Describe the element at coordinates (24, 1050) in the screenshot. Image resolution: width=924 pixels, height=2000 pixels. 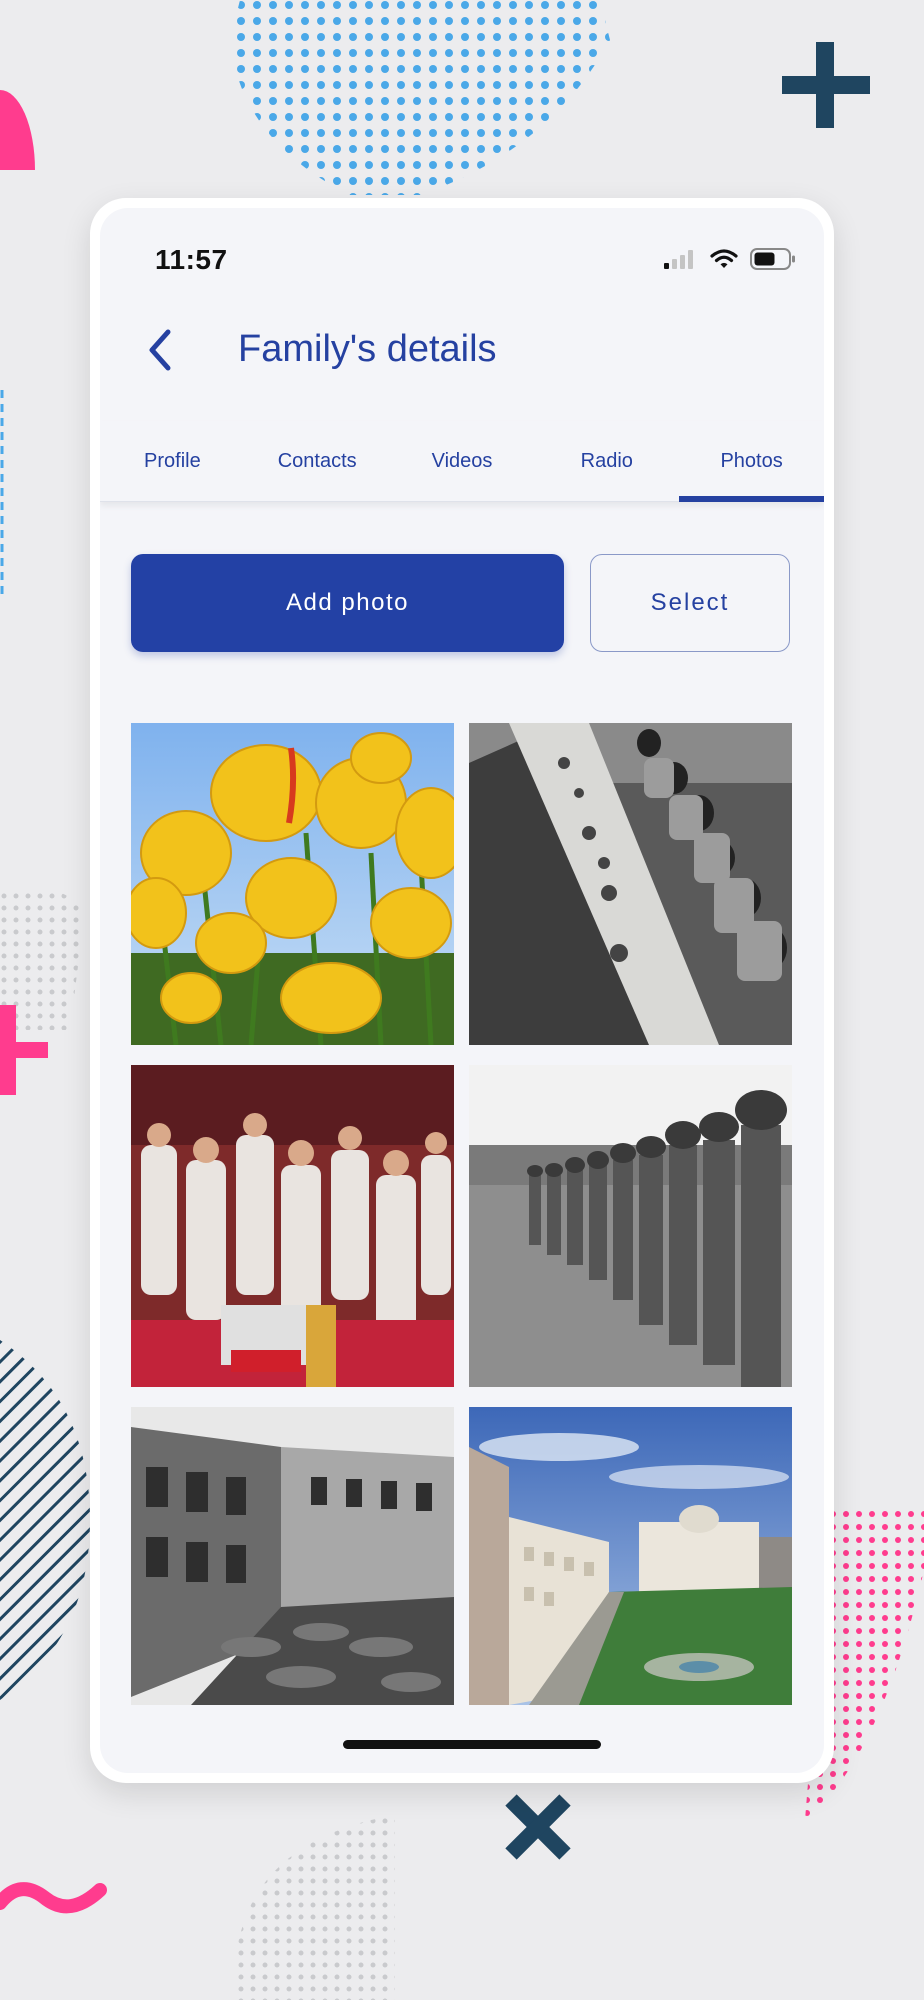
I see `decor-pink-plus-icon` at that location.